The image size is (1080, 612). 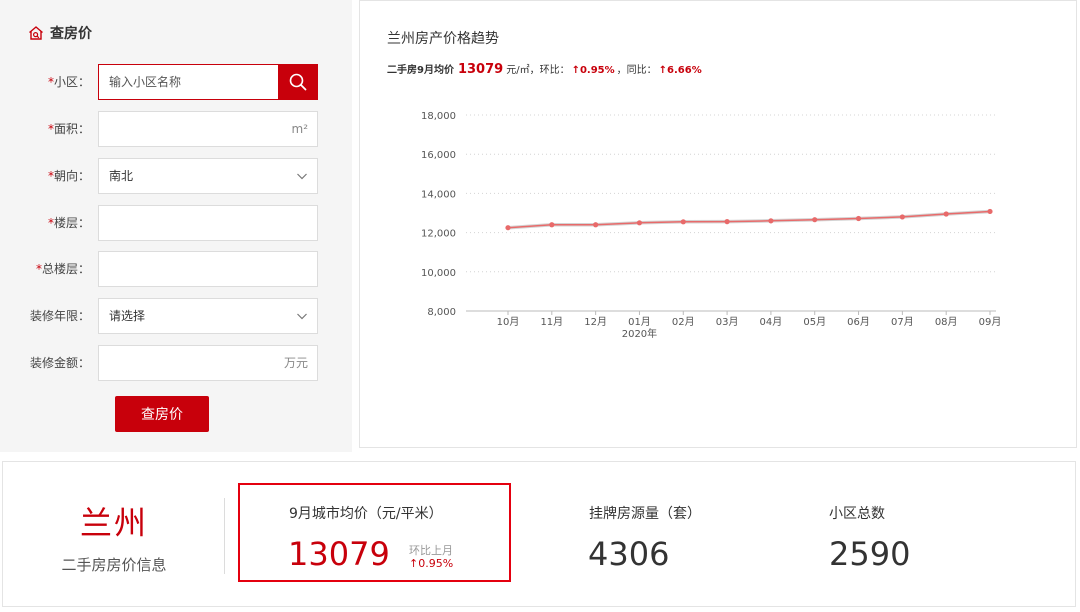 I want to click on floor-field, so click(x=208, y=223).